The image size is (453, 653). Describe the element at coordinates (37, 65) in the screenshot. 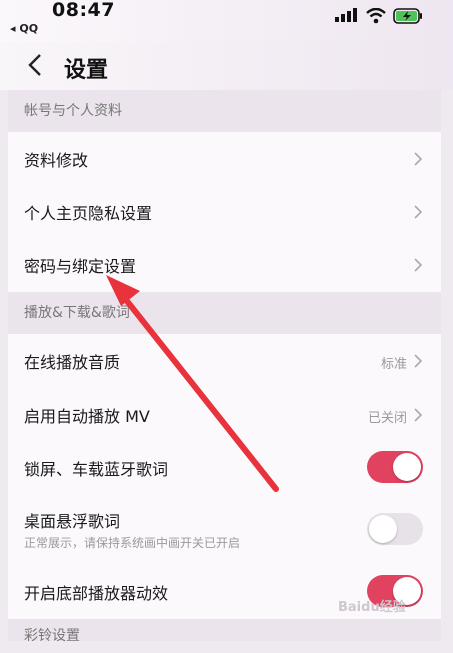

I see `chevron-left-icon` at that location.